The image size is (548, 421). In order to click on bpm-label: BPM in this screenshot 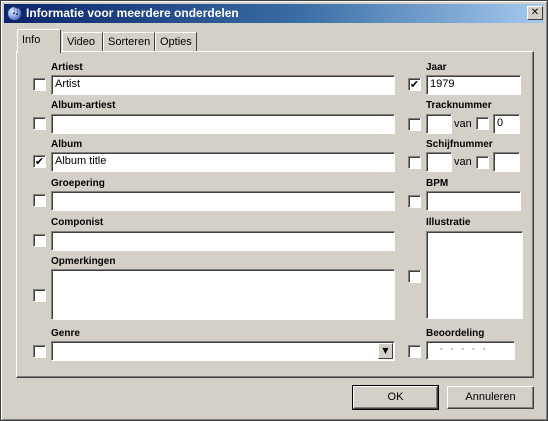, I will do `click(437, 183)`.